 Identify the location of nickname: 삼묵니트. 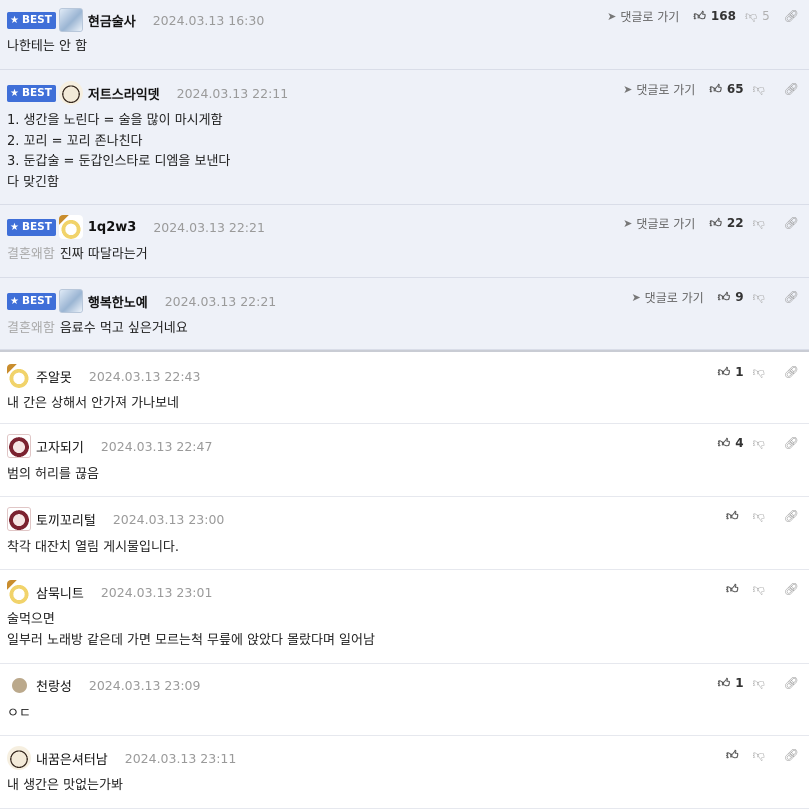
(60, 592).